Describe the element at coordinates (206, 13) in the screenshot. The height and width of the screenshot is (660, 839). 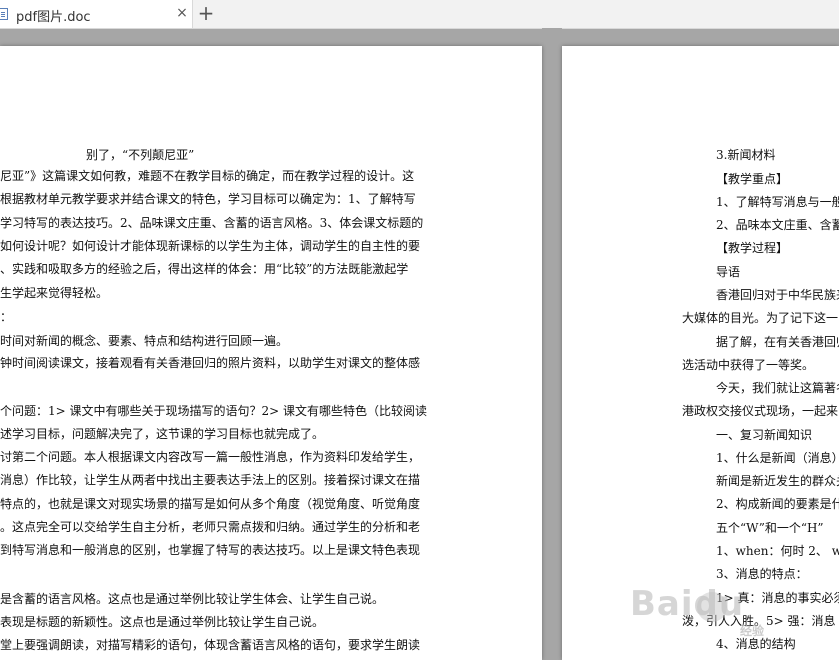
I see `new-tab-icon: +` at that location.